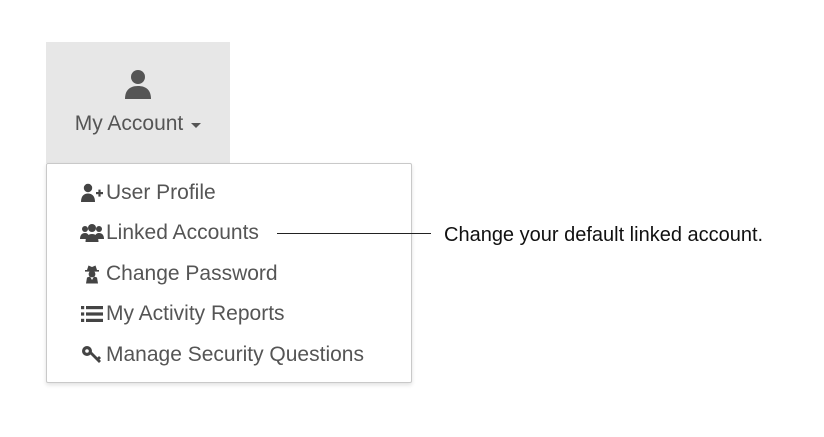 The height and width of the screenshot is (437, 824). What do you see at coordinates (235, 354) in the screenshot?
I see `menu-item-label: Manage Security Questions` at bounding box center [235, 354].